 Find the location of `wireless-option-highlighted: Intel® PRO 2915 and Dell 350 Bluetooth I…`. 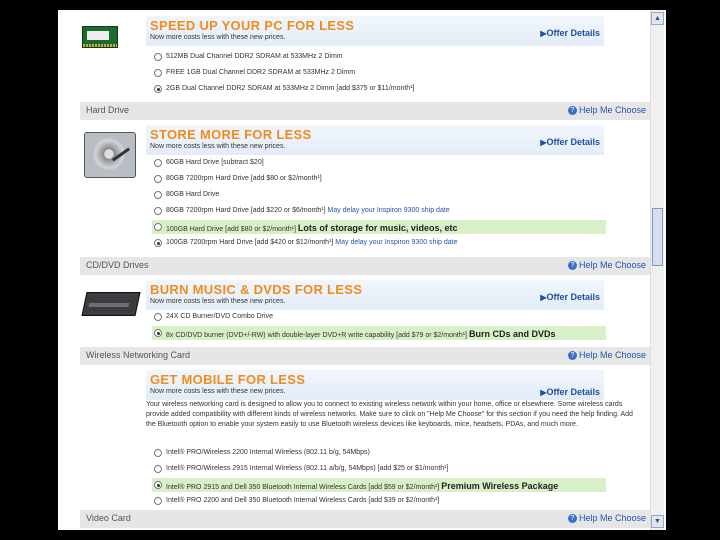

wireless-option-highlighted: Intel® PRO 2915 and Dell 350 Bluetooth I… is located at coordinates (379, 485).